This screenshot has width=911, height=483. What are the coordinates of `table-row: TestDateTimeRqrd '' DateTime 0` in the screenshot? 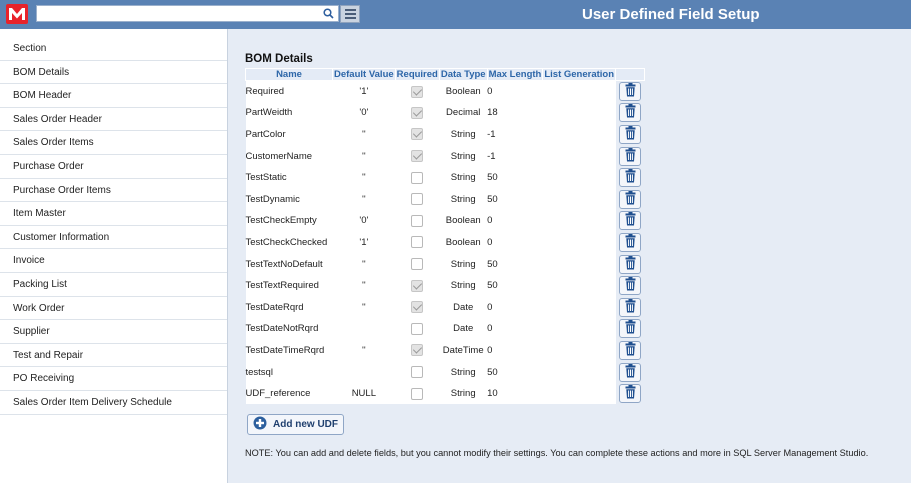 It's located at (445, 350).